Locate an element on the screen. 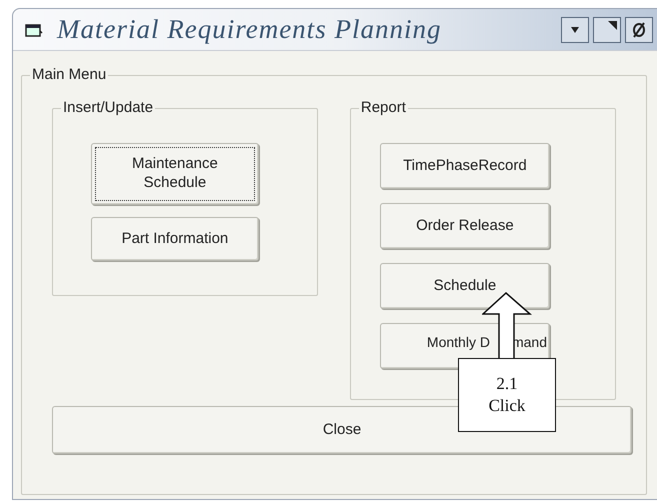  close-icon is located at coordinates (639, 30).